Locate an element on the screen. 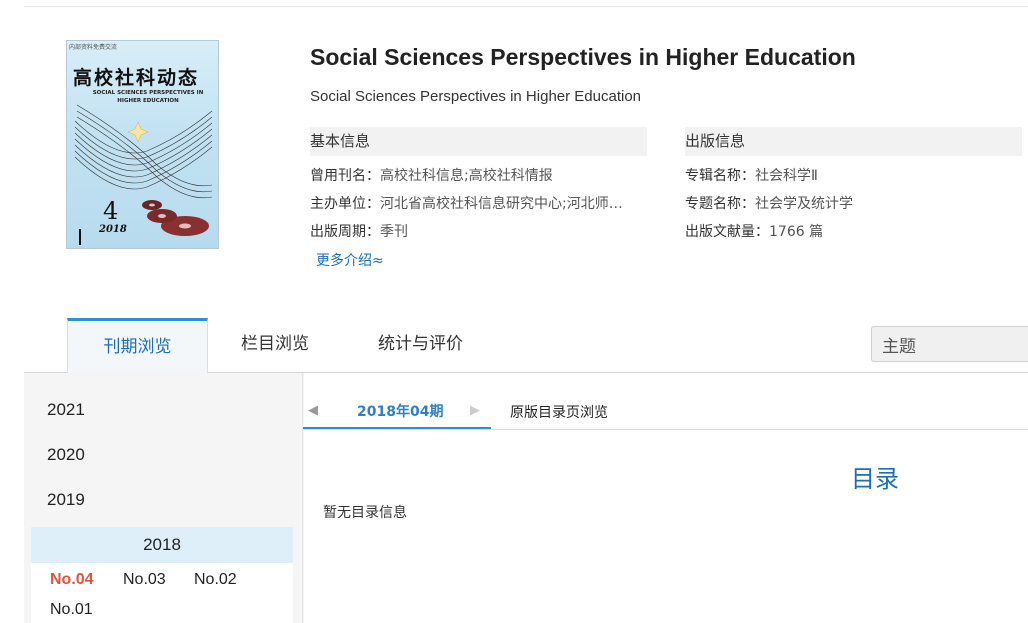 The height and width of the screenshot is (623, 1028). info-row-doc-count: 出版文献量：1766 篇 is located at coordinates (853, 232).